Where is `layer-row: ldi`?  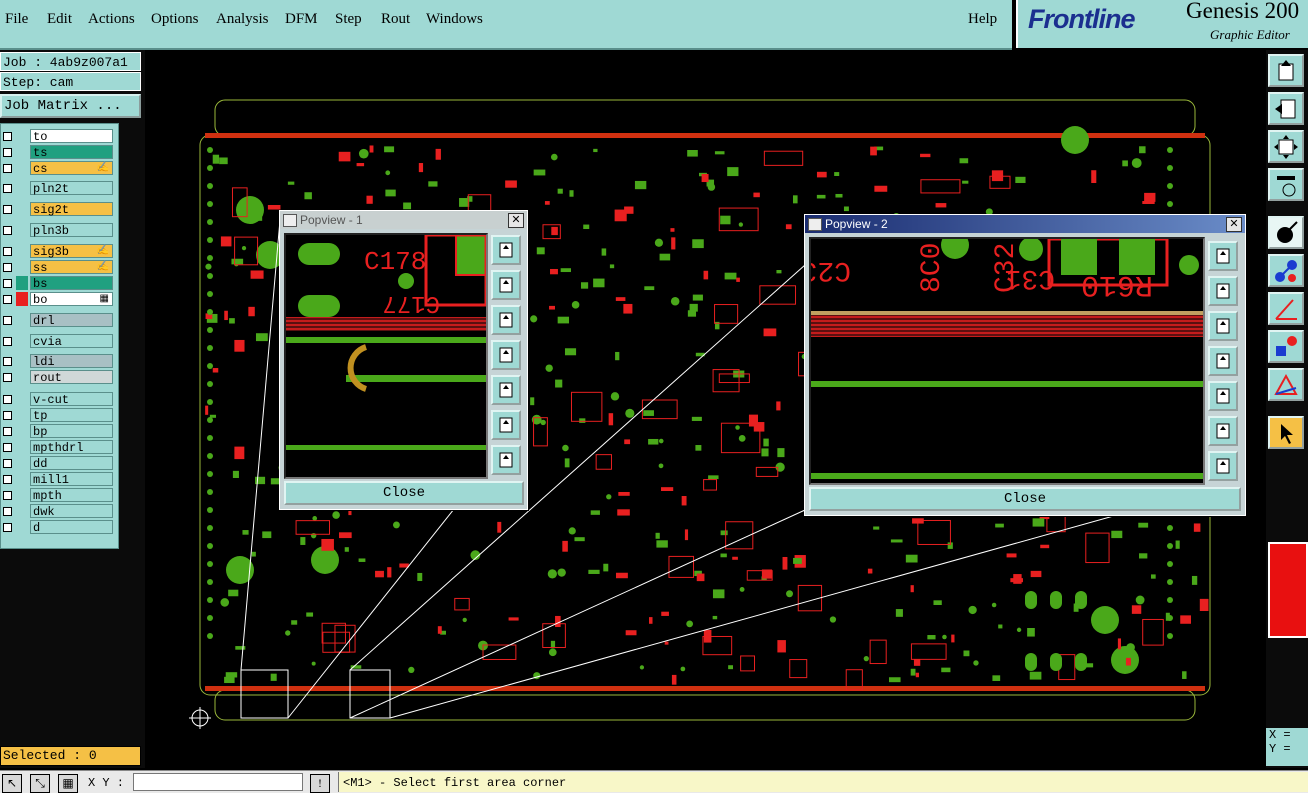 layer-row: ldi is located at coordinates (58, 361).